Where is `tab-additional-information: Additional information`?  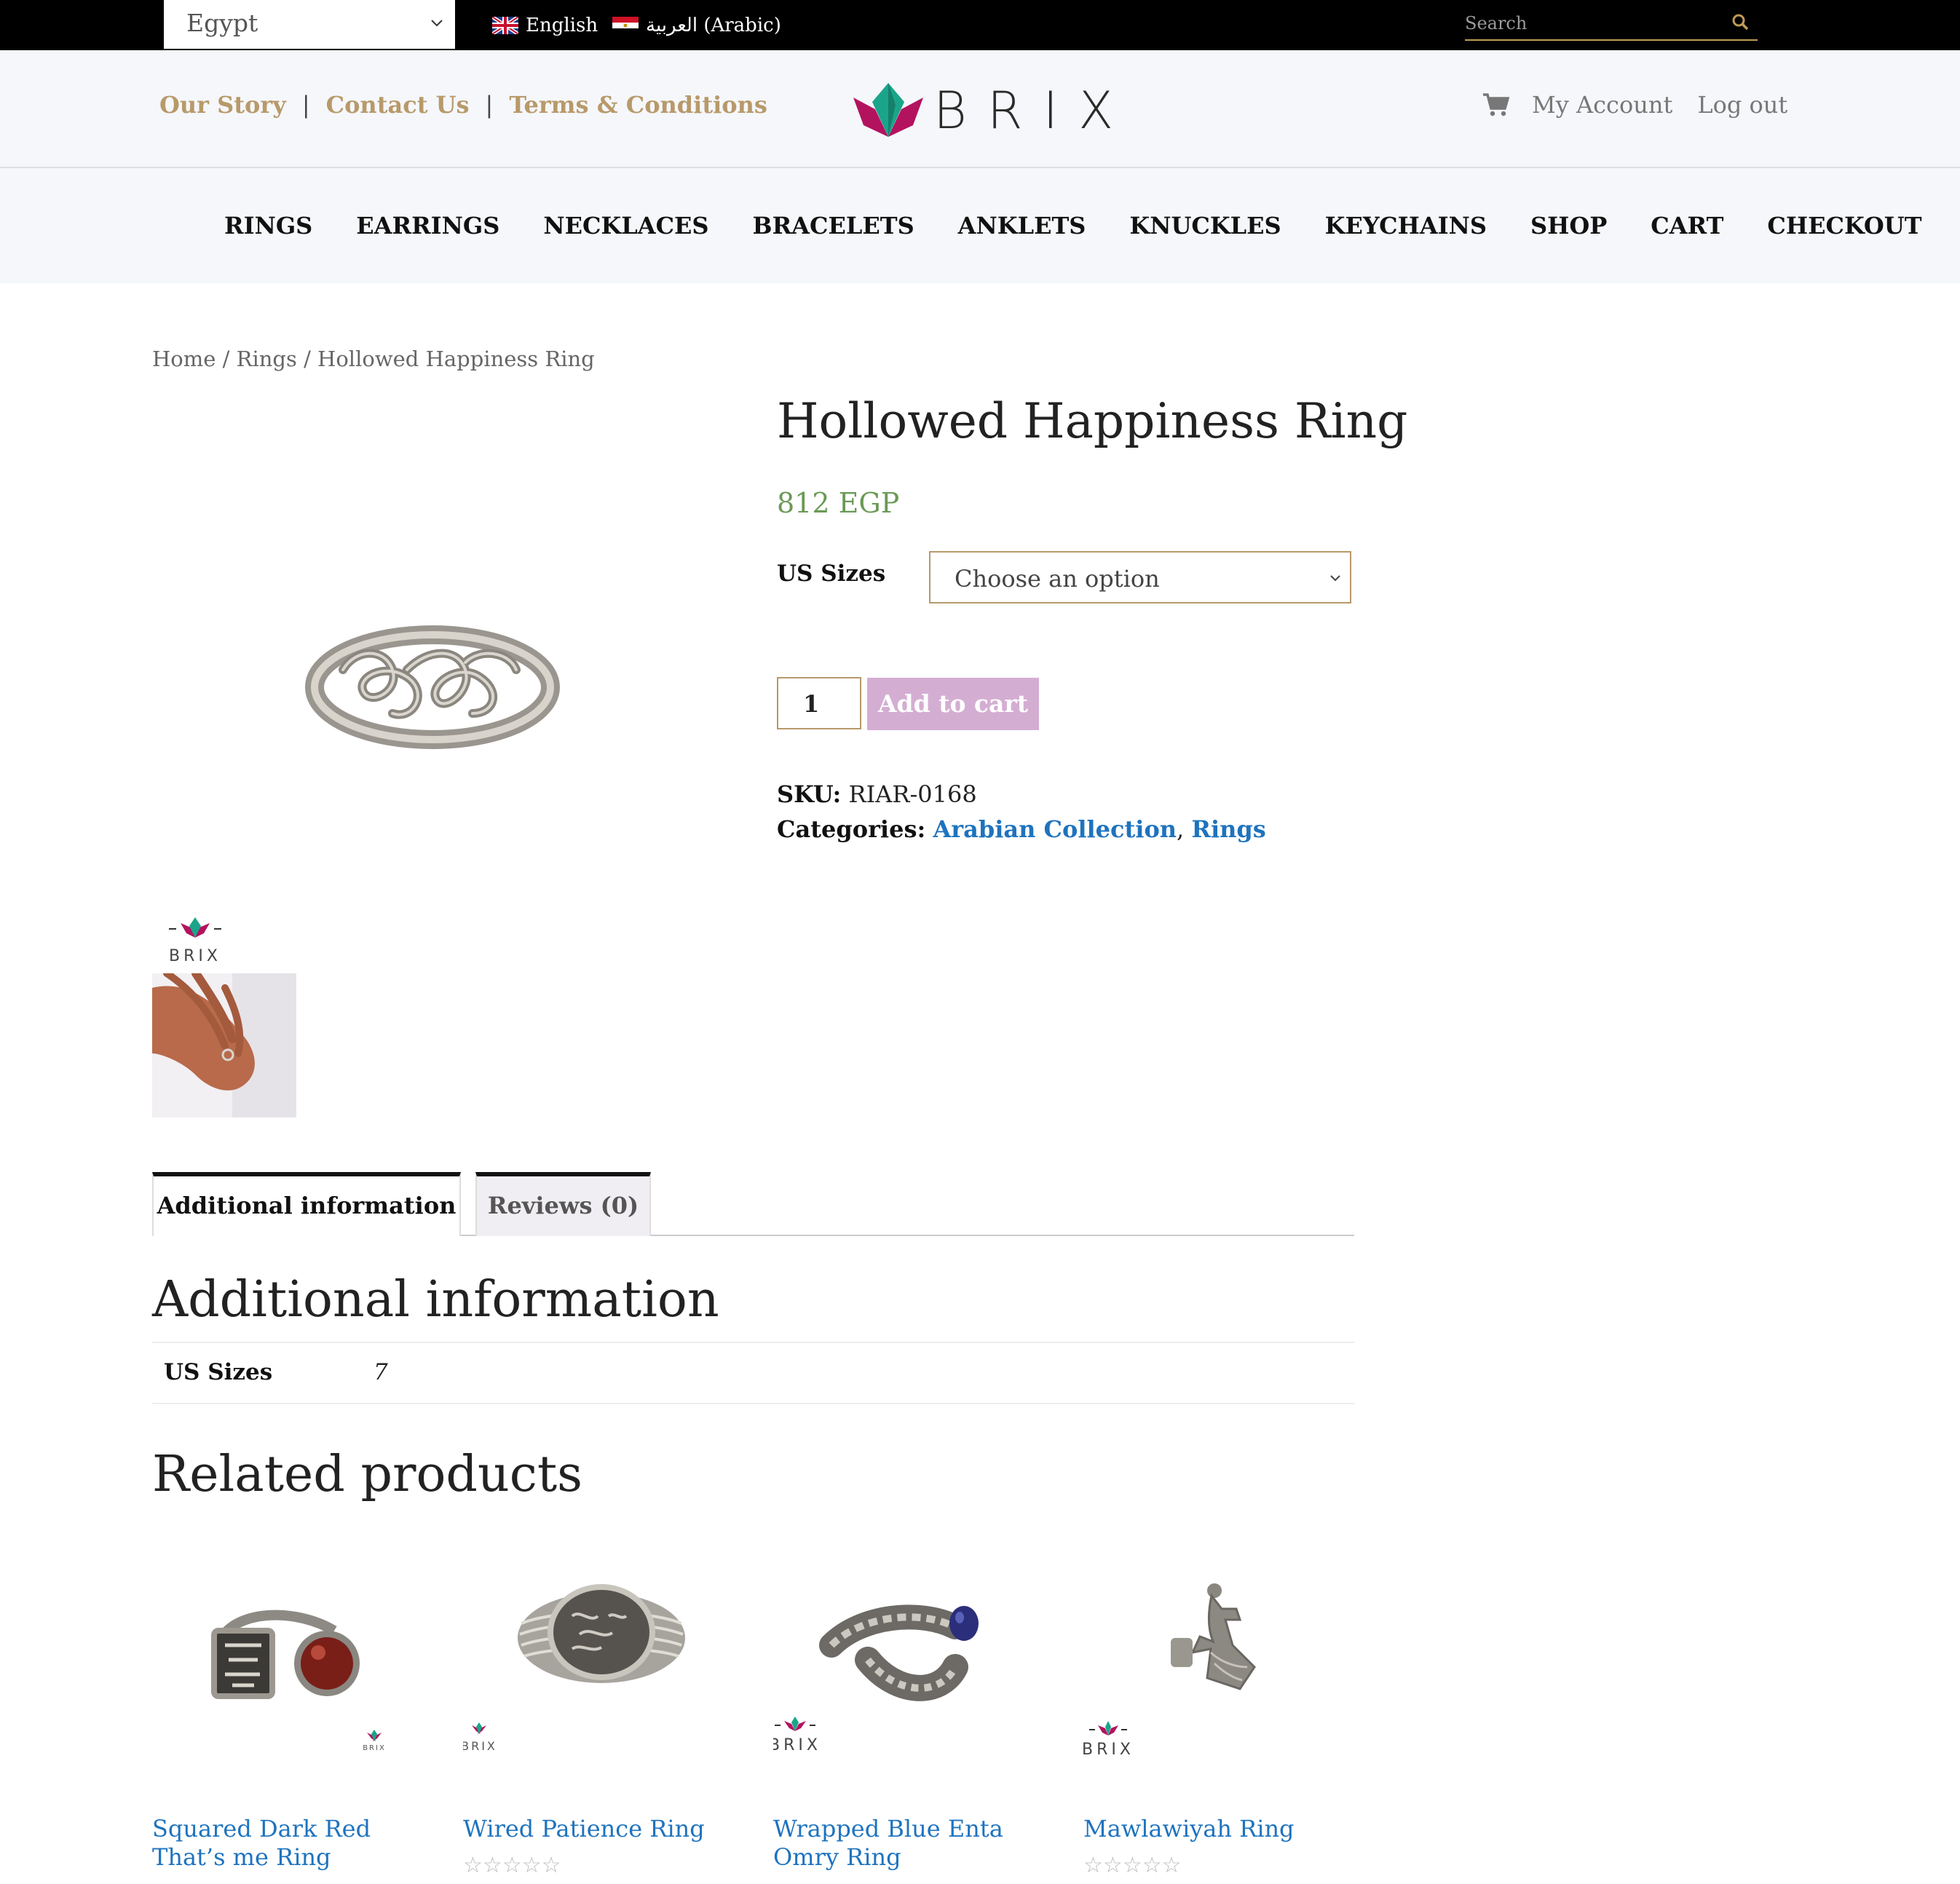
tab-additional-information: Additional information is located at coordinates (306, 1204).